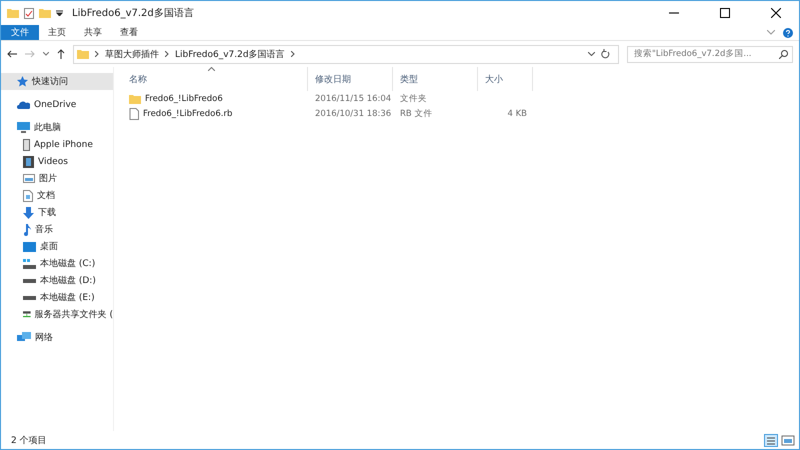 This screenshot has height=450, width=800. What do you see at coordinates (63, 145) in the screenshot?
I see `sidebar-item-label: Apple iPhone` at bounding box center [63, 145].